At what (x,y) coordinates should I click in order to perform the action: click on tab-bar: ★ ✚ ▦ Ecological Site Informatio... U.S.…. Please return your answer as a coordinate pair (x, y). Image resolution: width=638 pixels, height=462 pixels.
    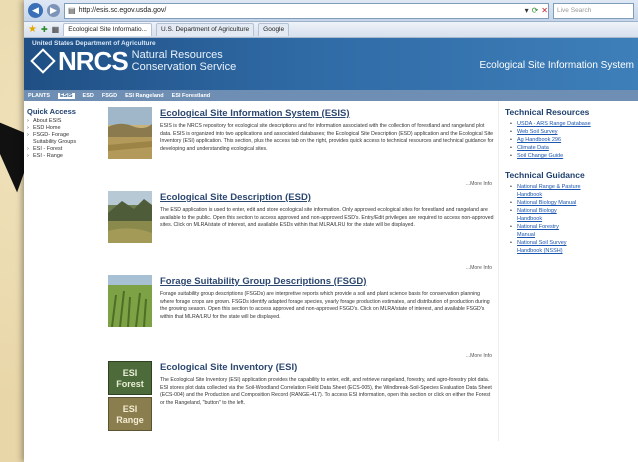
    Looking at the image, I should click on (331, 30).